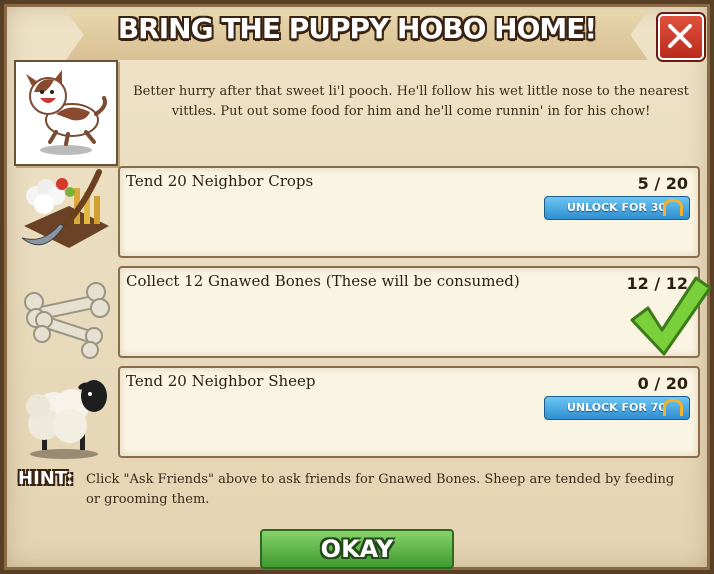 The width and height of the screenshot is (714, 574). I want to click on close-button, so click(681, 37).